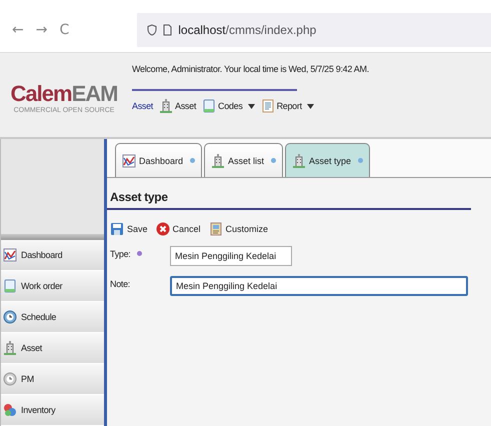 Image resolution: width=491 pixels, height=426 pixels. What do you see at coordinates (163, 229) in the screenshot?
I see `cancel-icon` at bounding box center [163, 229].